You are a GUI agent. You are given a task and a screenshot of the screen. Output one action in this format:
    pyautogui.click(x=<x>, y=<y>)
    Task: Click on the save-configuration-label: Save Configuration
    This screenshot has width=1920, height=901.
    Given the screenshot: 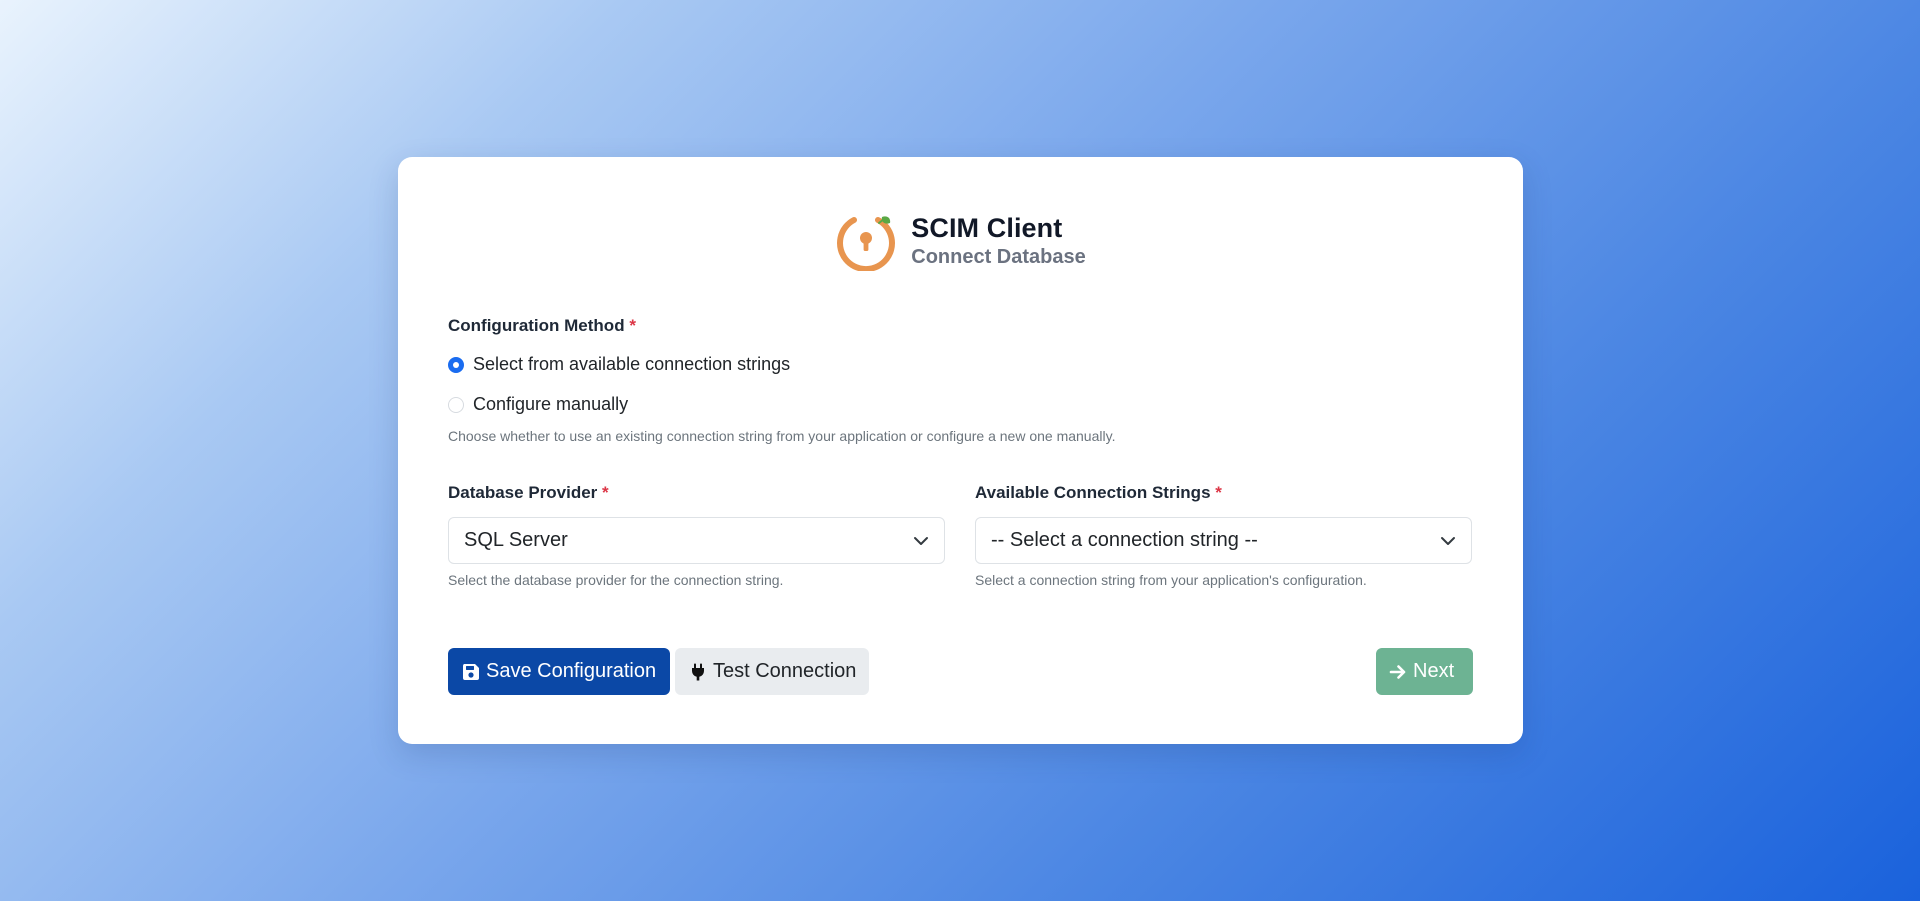 What is the action you would take?
    pyautogui.click(x=571, y=671)
    